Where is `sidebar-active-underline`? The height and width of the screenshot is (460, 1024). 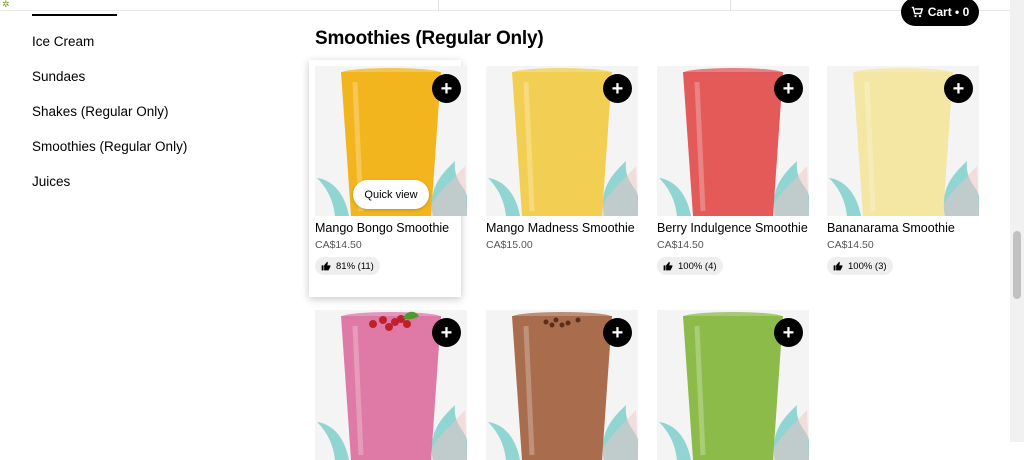 sidebar-active-underline is located at coordinates (74, 15).